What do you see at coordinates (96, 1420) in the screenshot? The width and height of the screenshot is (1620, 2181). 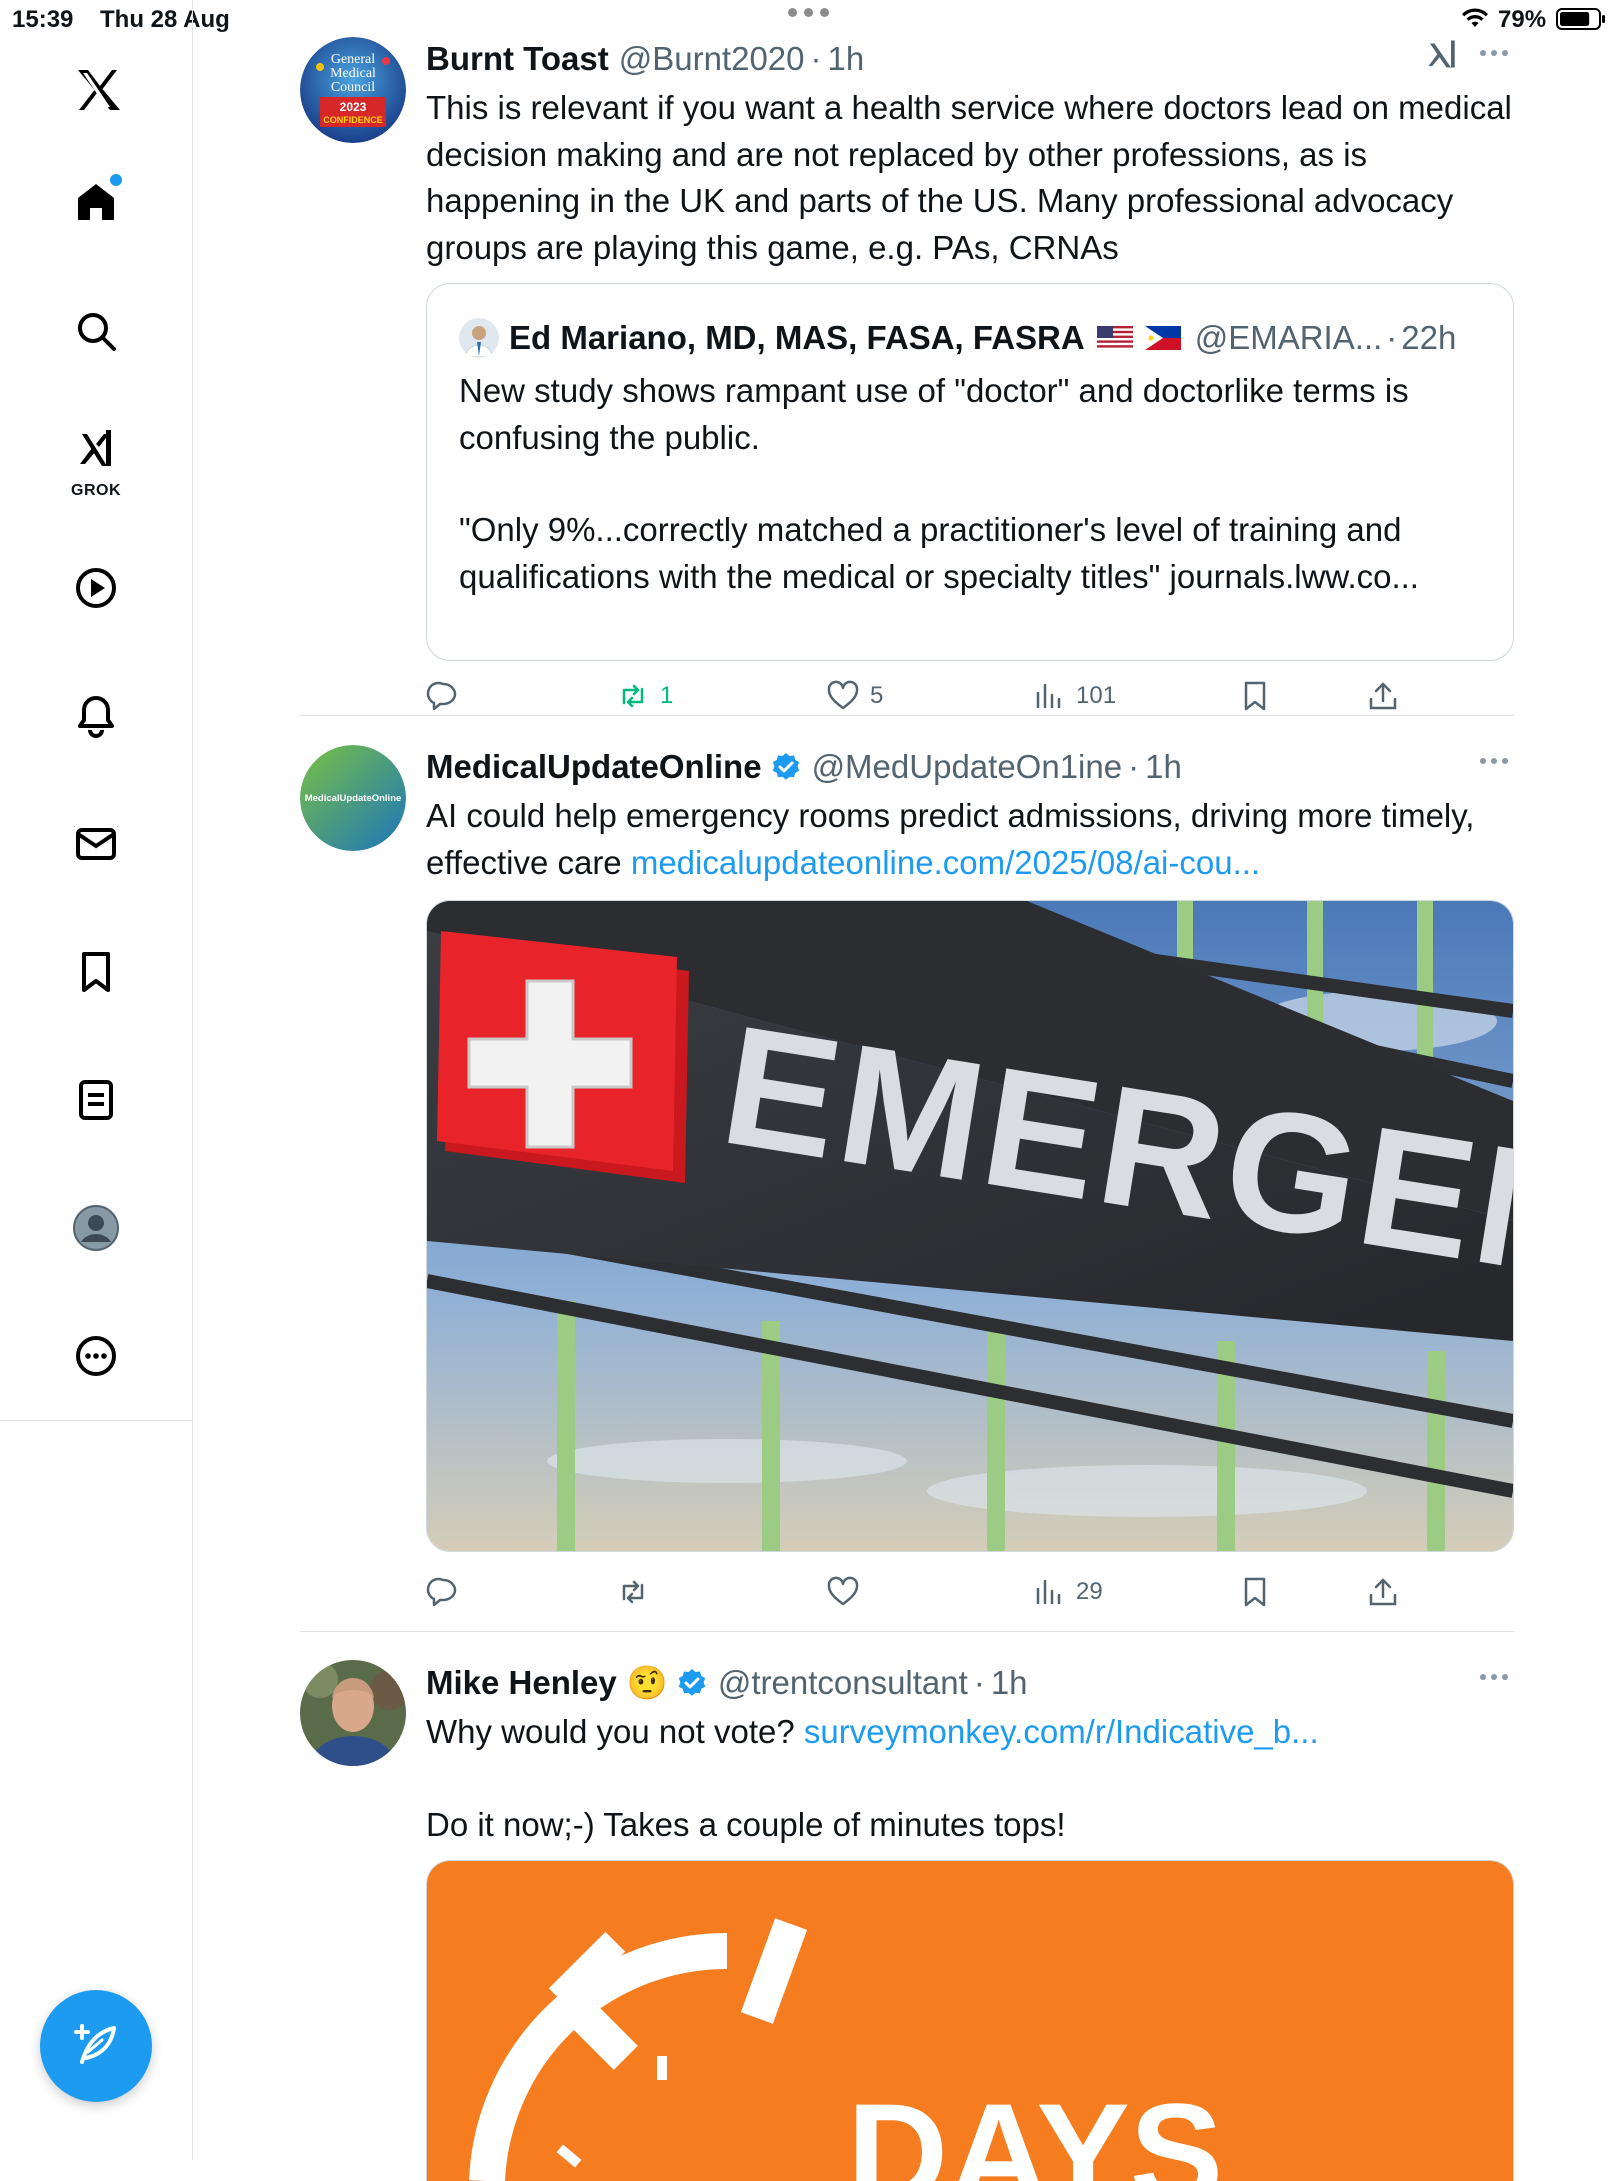 I see `sidebar-divider` at bounding box center [96, 1420].